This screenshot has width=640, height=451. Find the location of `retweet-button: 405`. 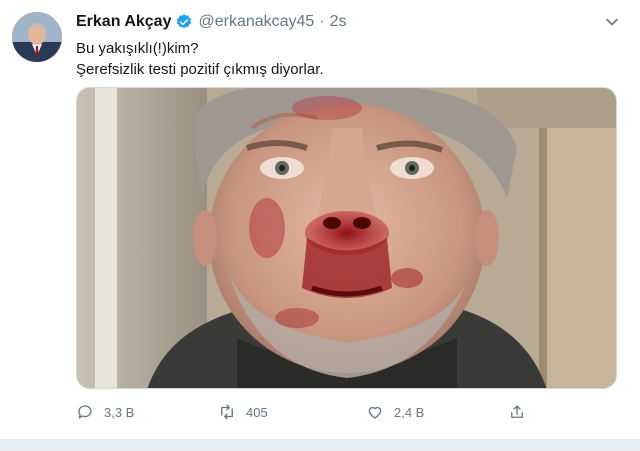

retweet-button: 405 is located at coordinates (243, 412).